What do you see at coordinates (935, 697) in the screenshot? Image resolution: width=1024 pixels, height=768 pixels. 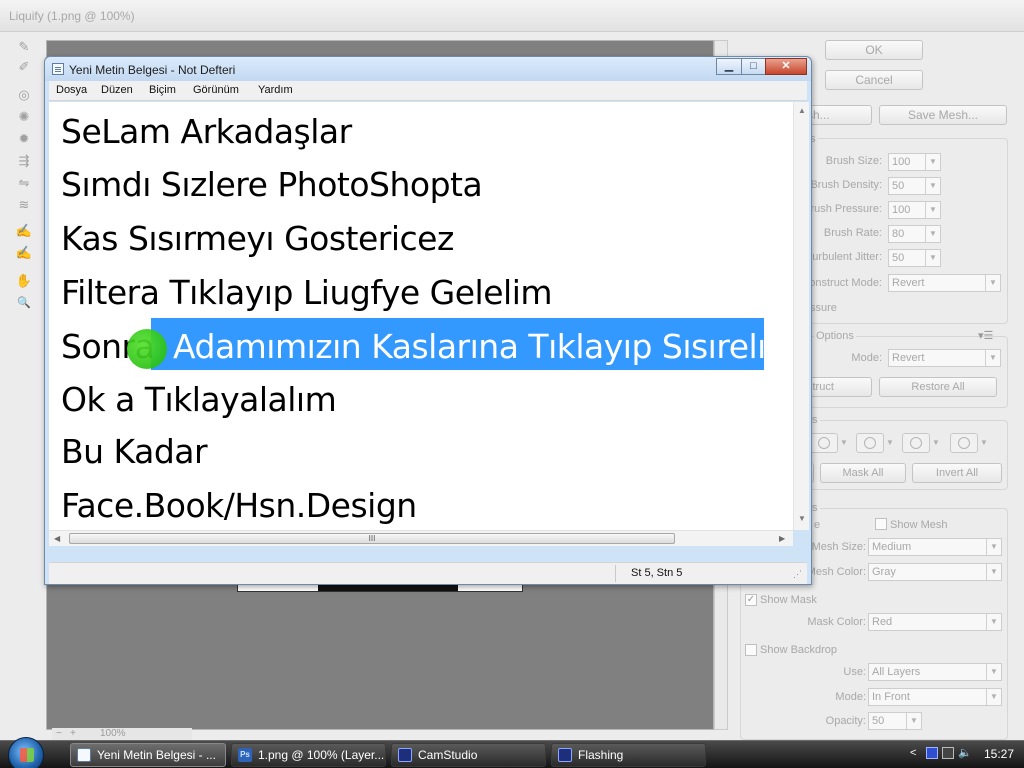 I see `backdrop-mode-select: In Front ▼` at bounding box center [935, 697].